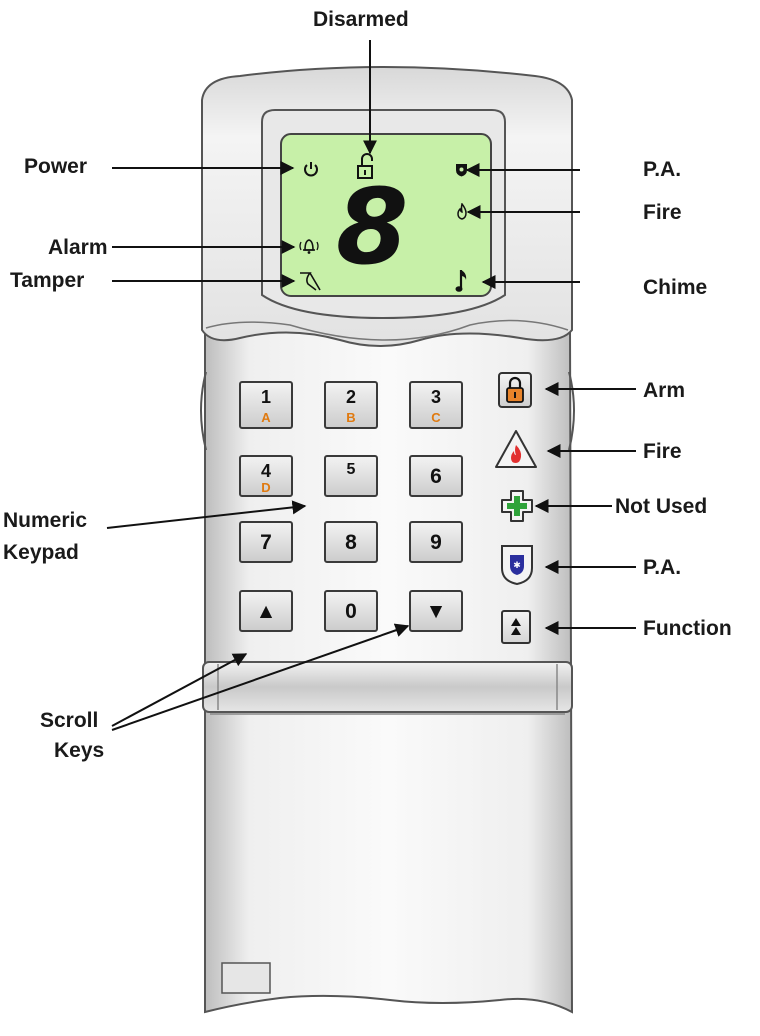  I want to click on hinge-bar, so click(387, 687).